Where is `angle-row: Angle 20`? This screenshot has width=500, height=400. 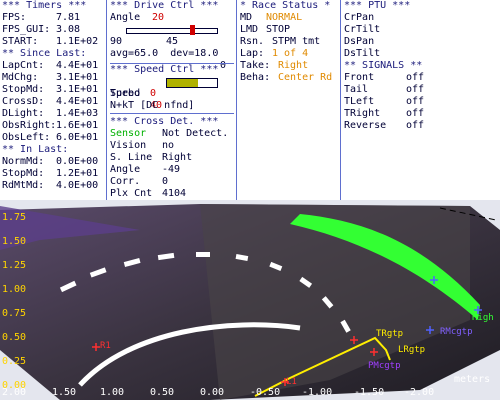 angle-row: Angle 20 is located at coordinates (172, 18).